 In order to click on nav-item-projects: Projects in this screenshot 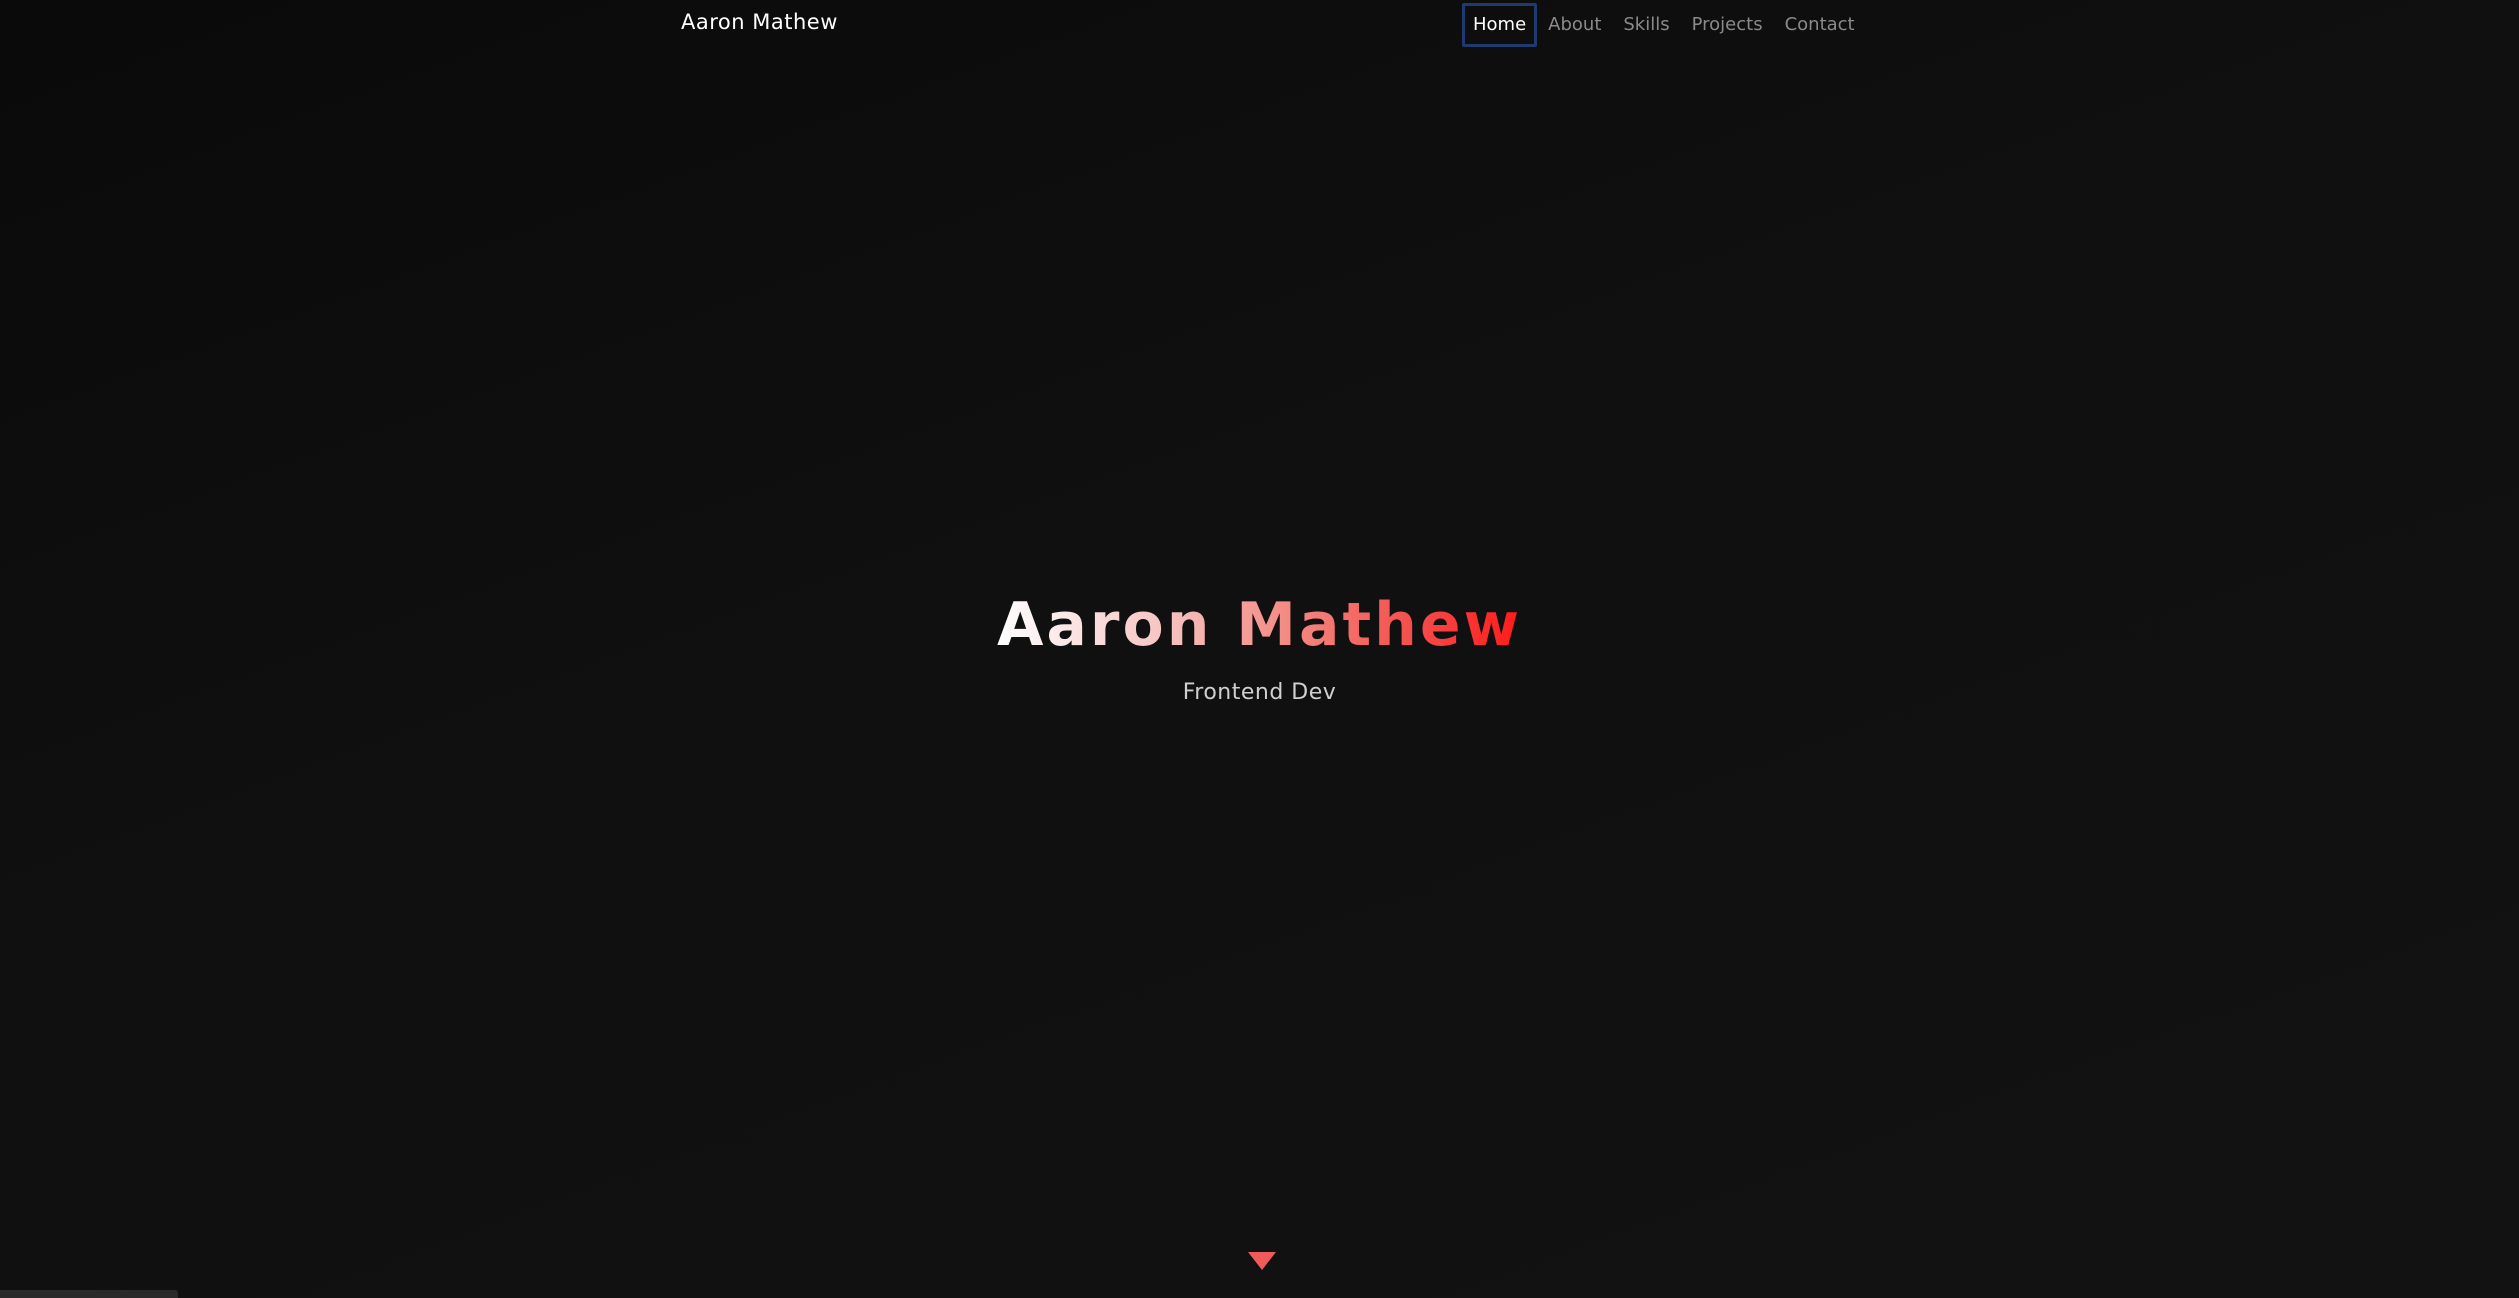, I will do `click(1727, 25)`.